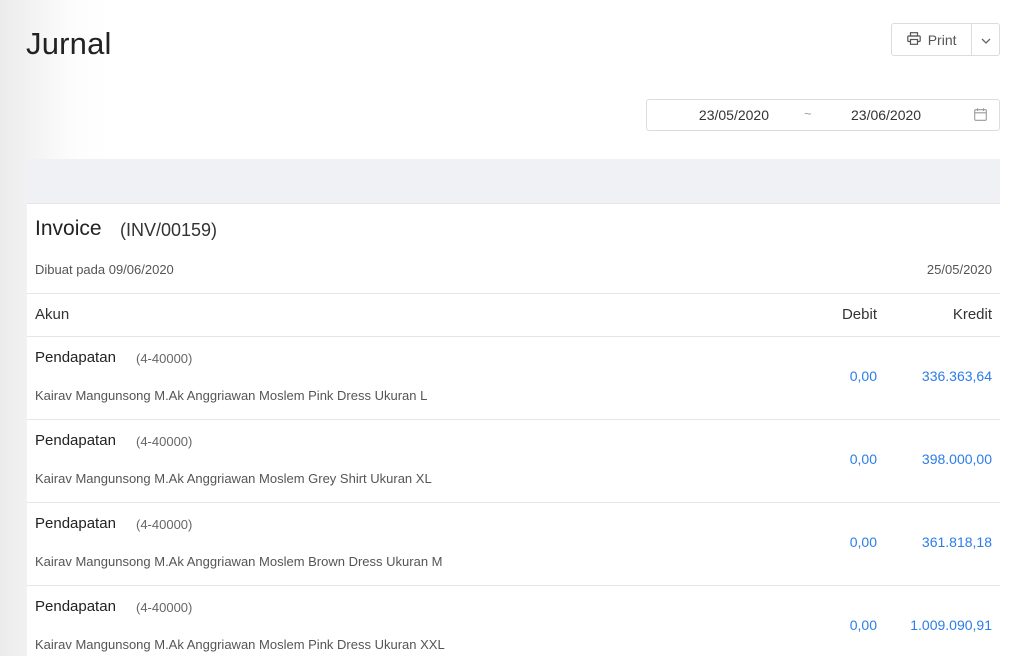 This screenshot has height=656, width=1026. I want to click on column-header-account: Akun, so click(52, 314).